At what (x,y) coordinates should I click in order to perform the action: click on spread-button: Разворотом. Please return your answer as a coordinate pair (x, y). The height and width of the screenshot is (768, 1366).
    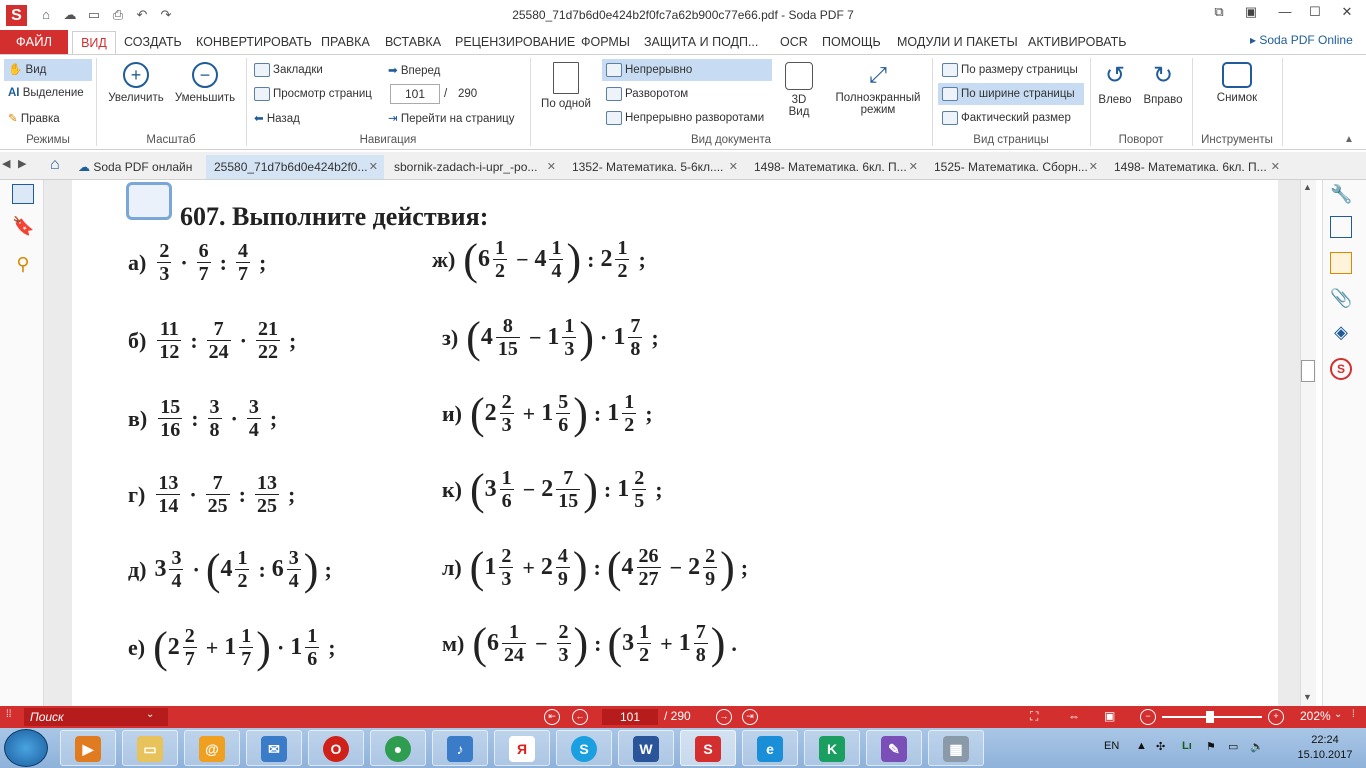
    Looking at the image, I should click on (647, 94).